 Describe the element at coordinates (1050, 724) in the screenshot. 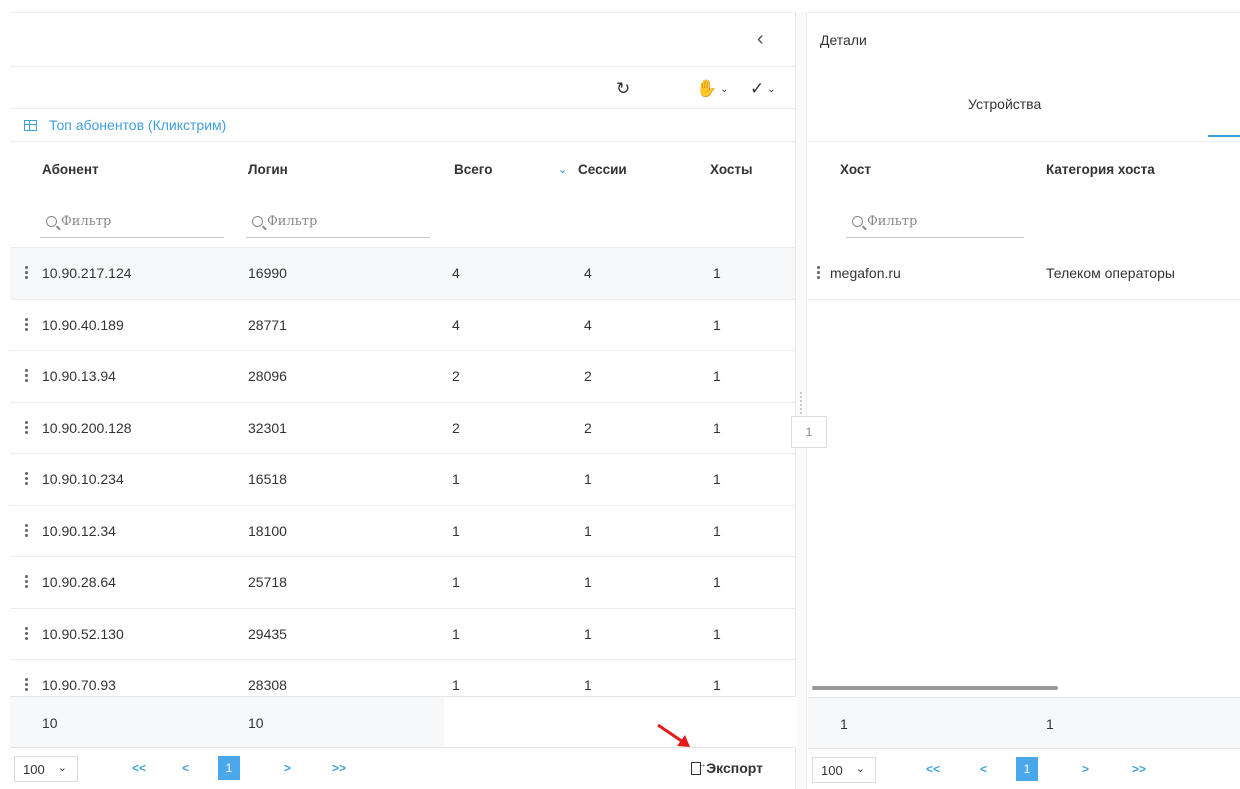

I see `summary-category-count: 1` at that location.